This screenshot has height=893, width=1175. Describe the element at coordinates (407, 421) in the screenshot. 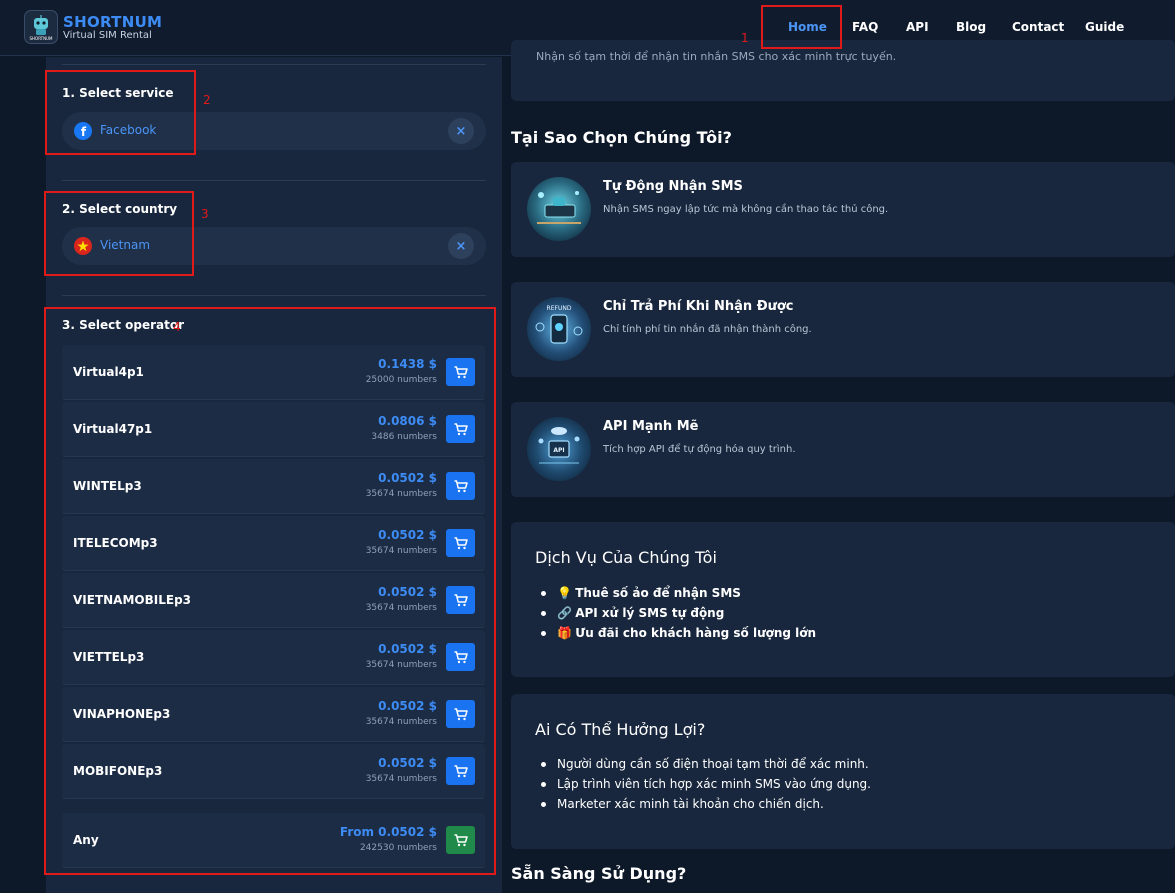

I see `operator-price: 0.0806 $` at that location.